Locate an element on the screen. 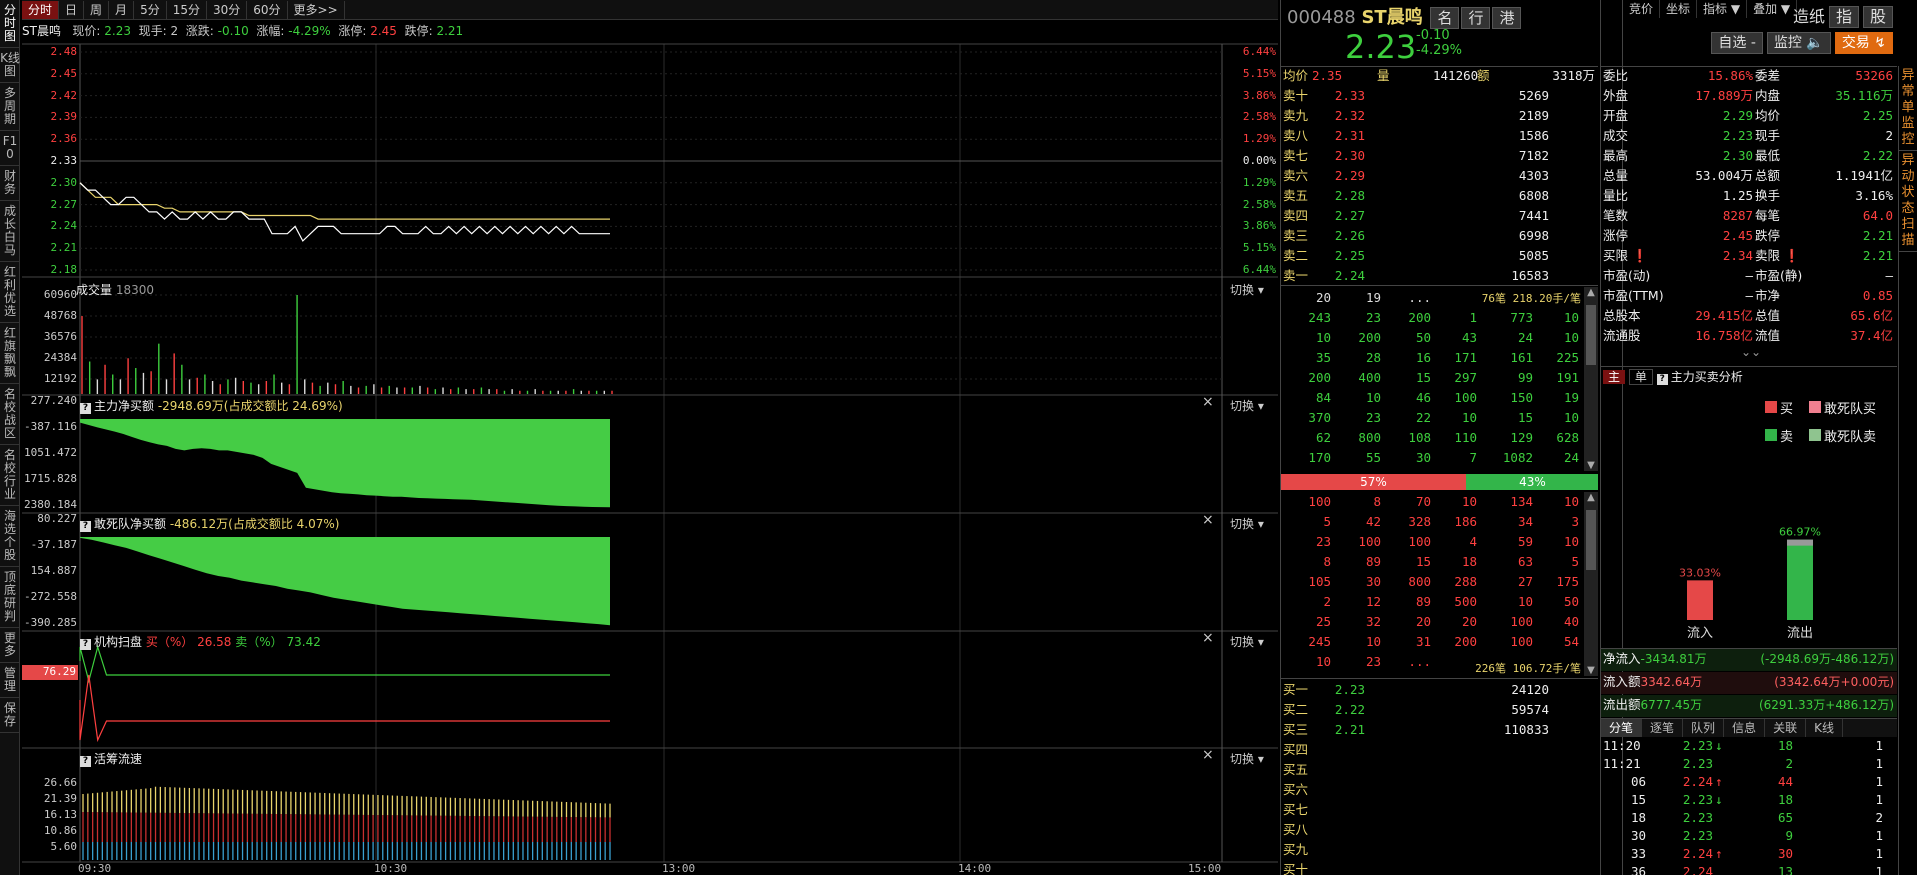 Image resolution: width=1917 pixels, height=875 pixels. flow-tick-0: 26.66 is located at coordinates (60, 782).